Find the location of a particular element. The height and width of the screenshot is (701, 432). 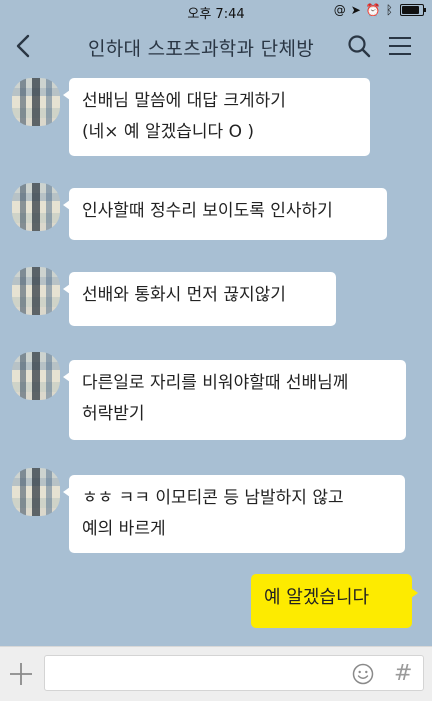

battery-icon is located at coordinates (413, 10).